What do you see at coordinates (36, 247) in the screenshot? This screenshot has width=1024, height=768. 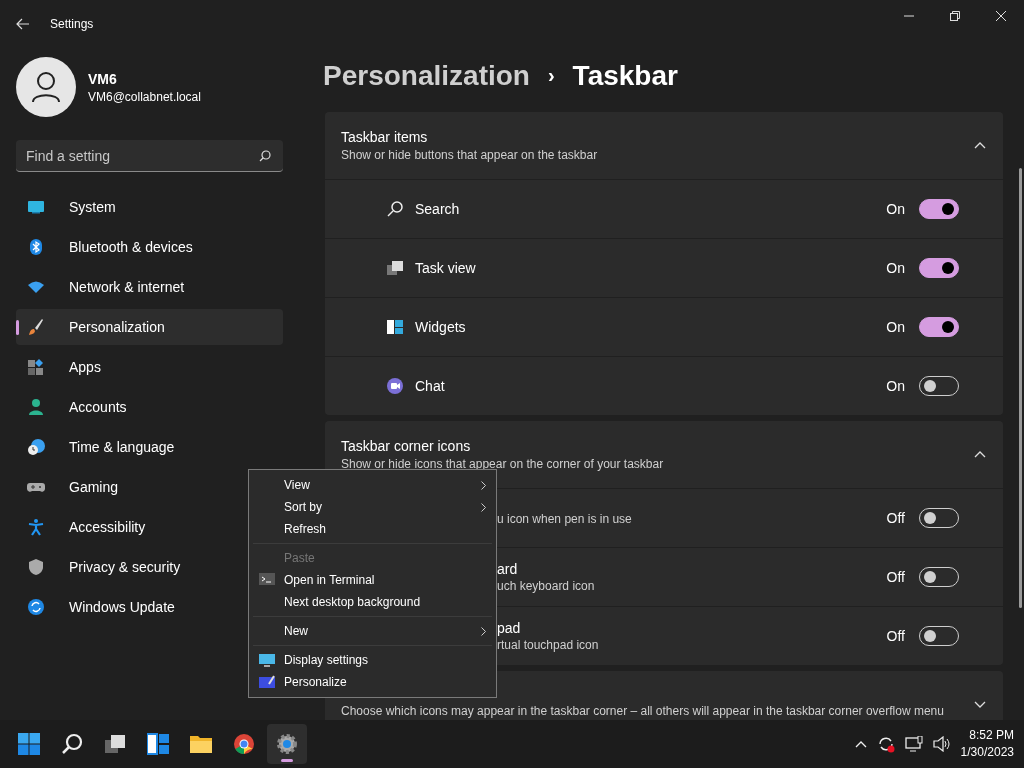 I see `bluetooth-icon` at bounding box center [36, 247].